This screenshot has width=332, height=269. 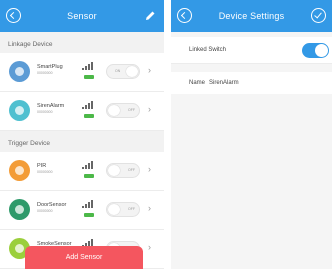 What do you see at coordinates (51, 106) in the screenshot?
I see `device-name: SirenAlarm` at bounding box center [51, 106].